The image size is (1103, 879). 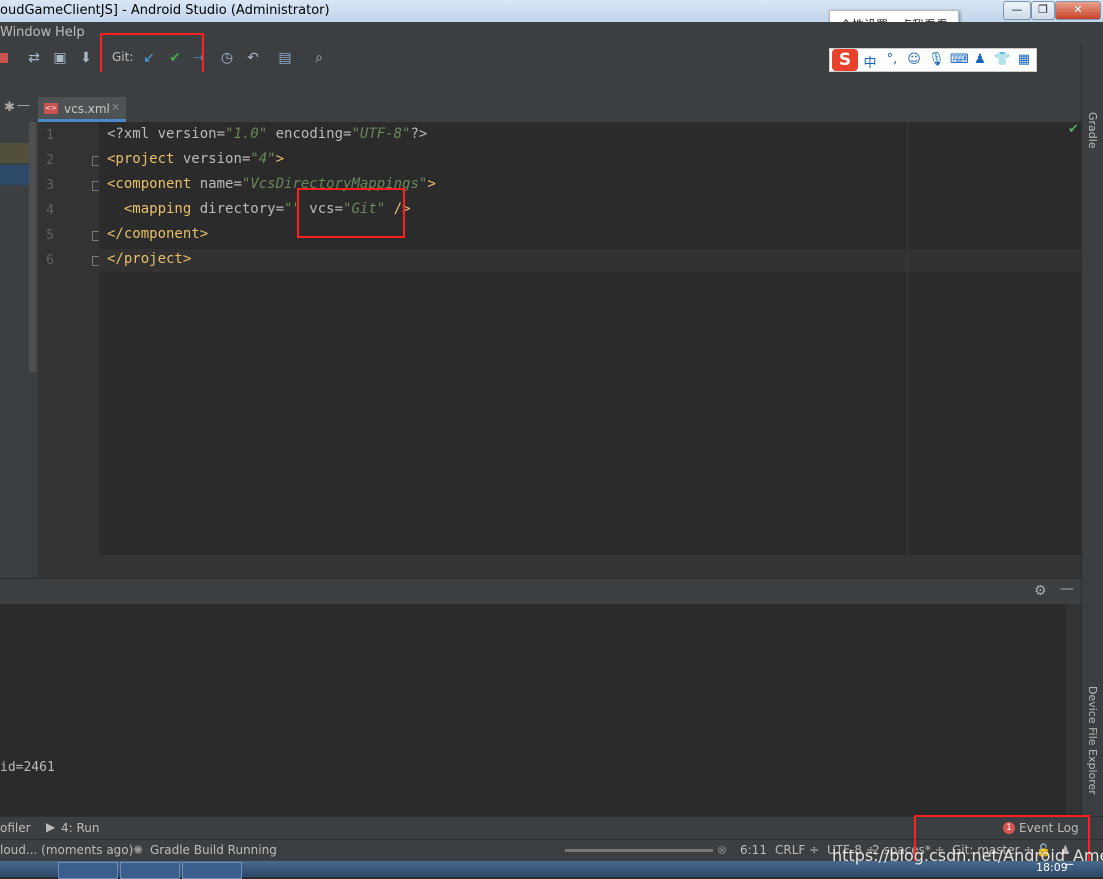 I want to click on tab-label: vcs.xml, so click(x=87, y=109).